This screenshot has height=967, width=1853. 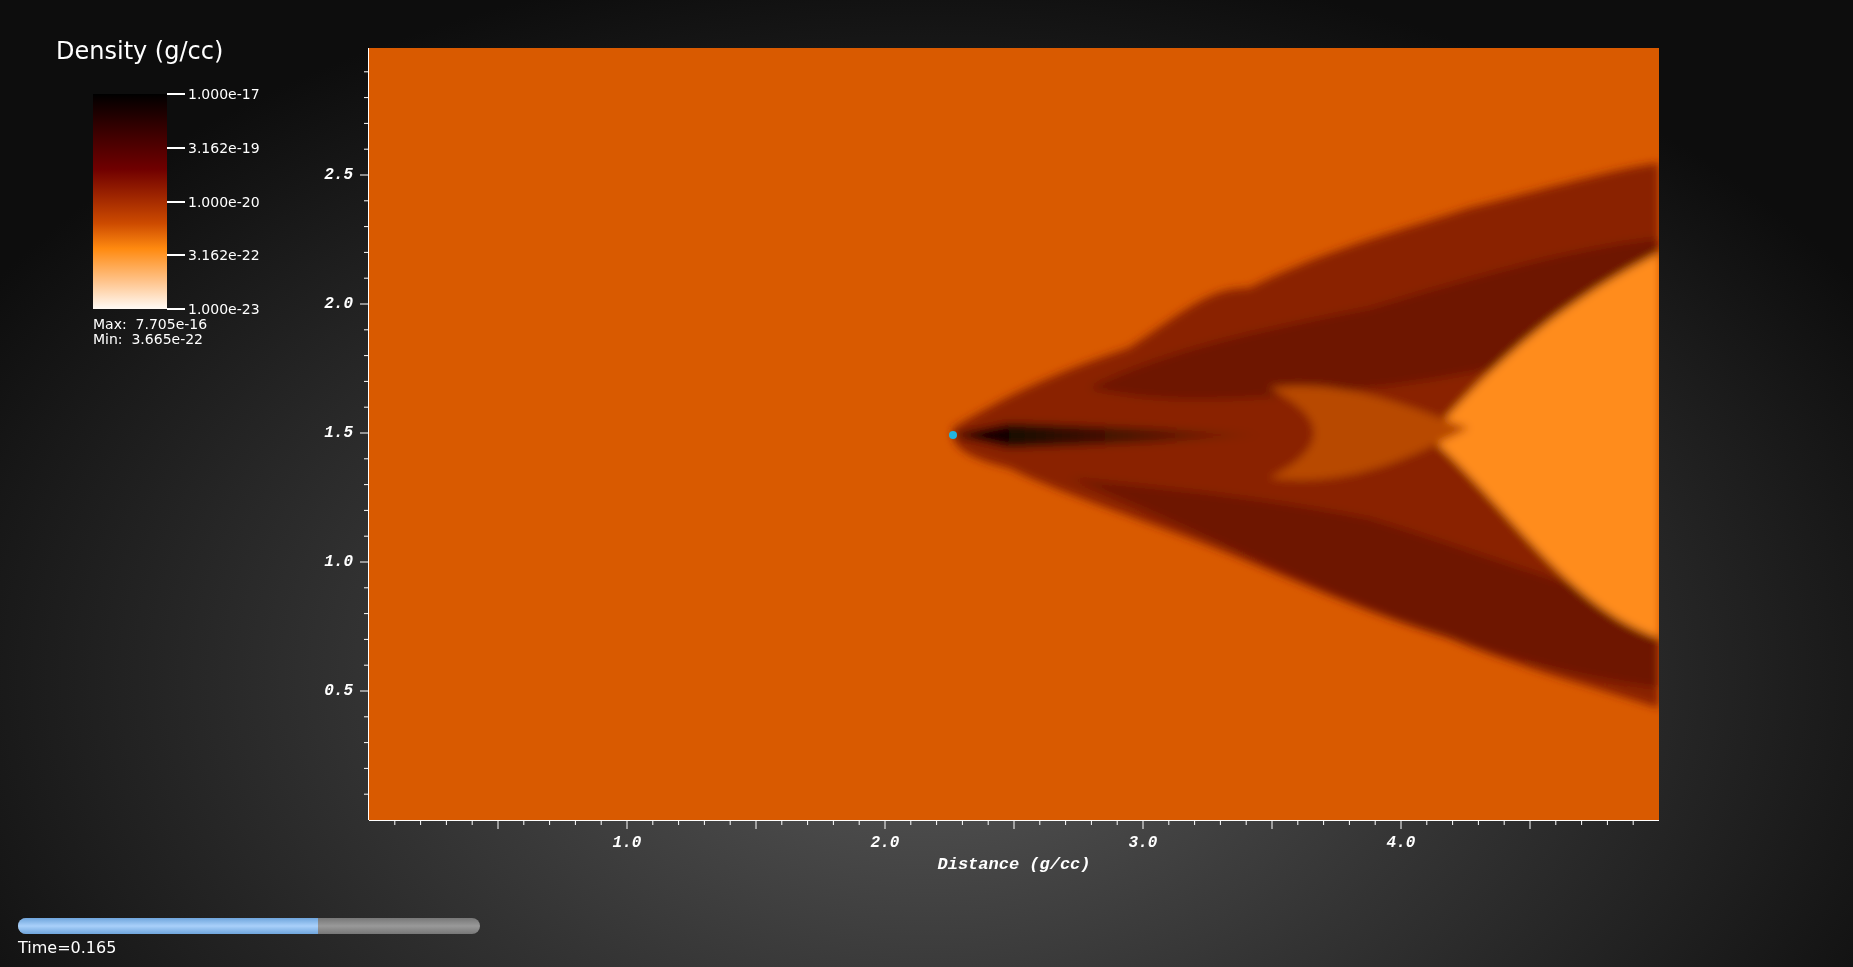 I want to click on legend-label: 1.000e-17, so click(x=224, y=94).